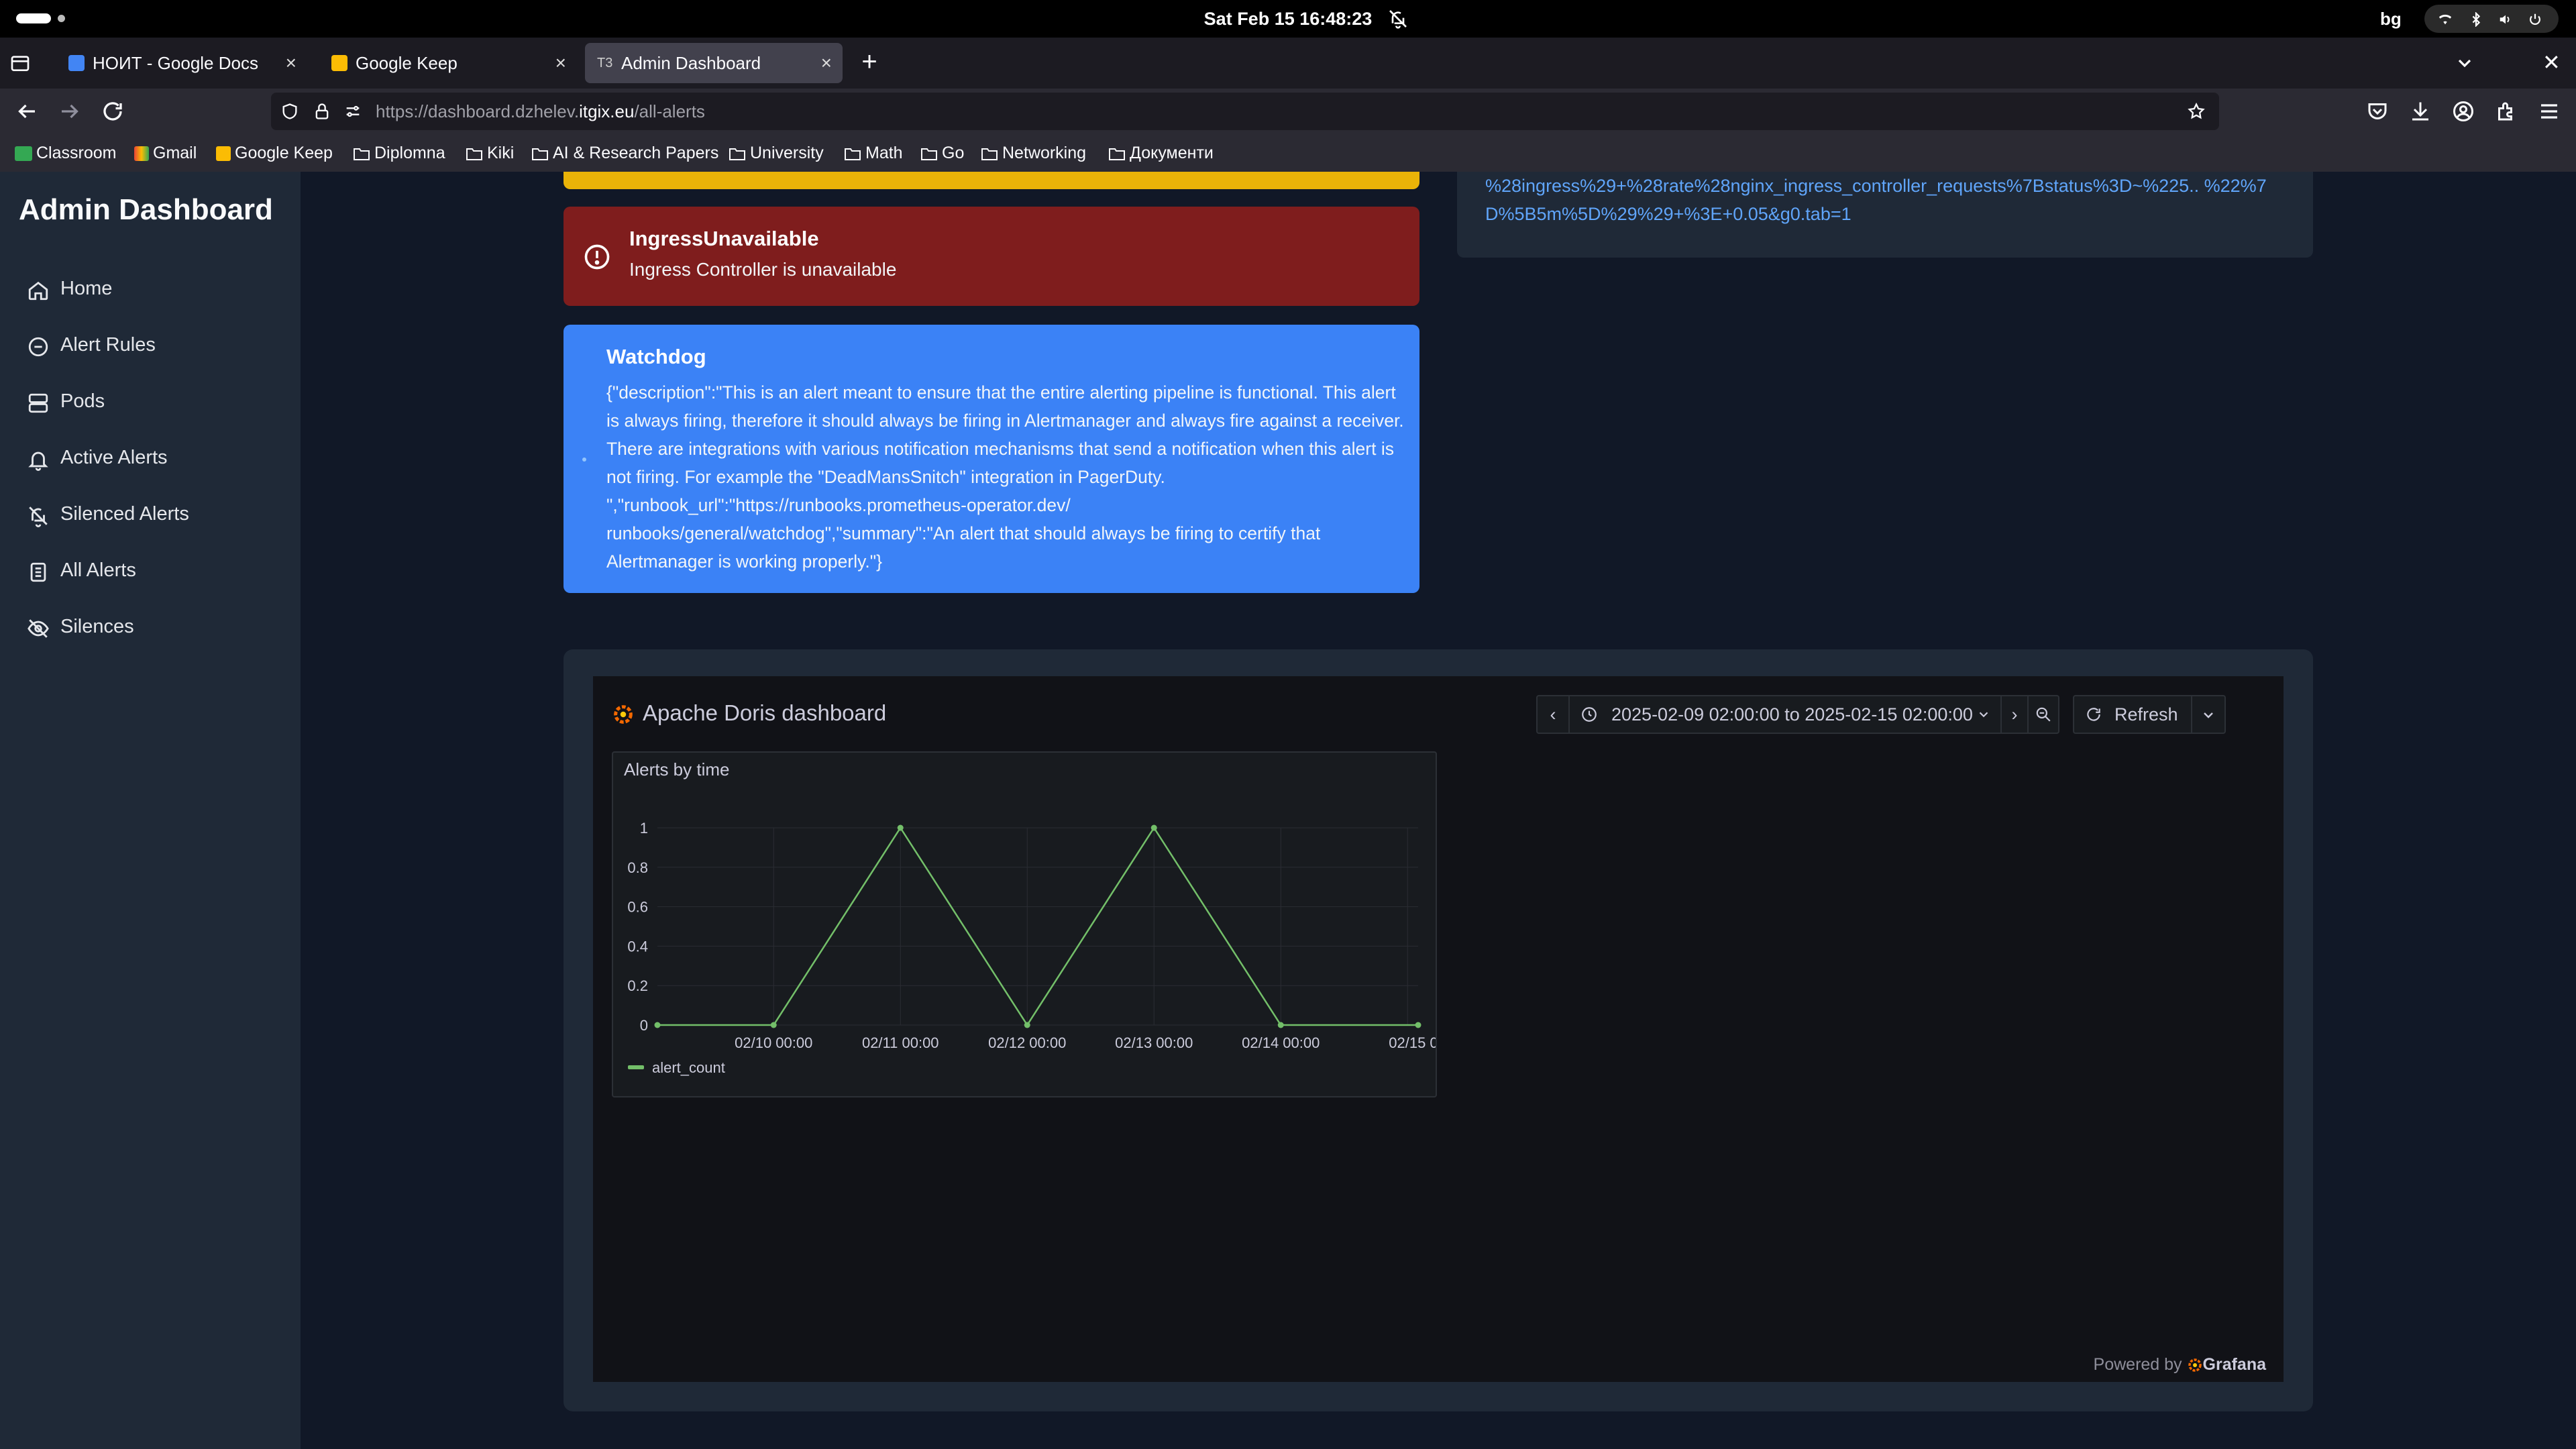  What do you see at coordinates (175, 63) in the screenshot?
I see `tab-title: НОИТ - Google Docs` at bounding box center [175, 63].